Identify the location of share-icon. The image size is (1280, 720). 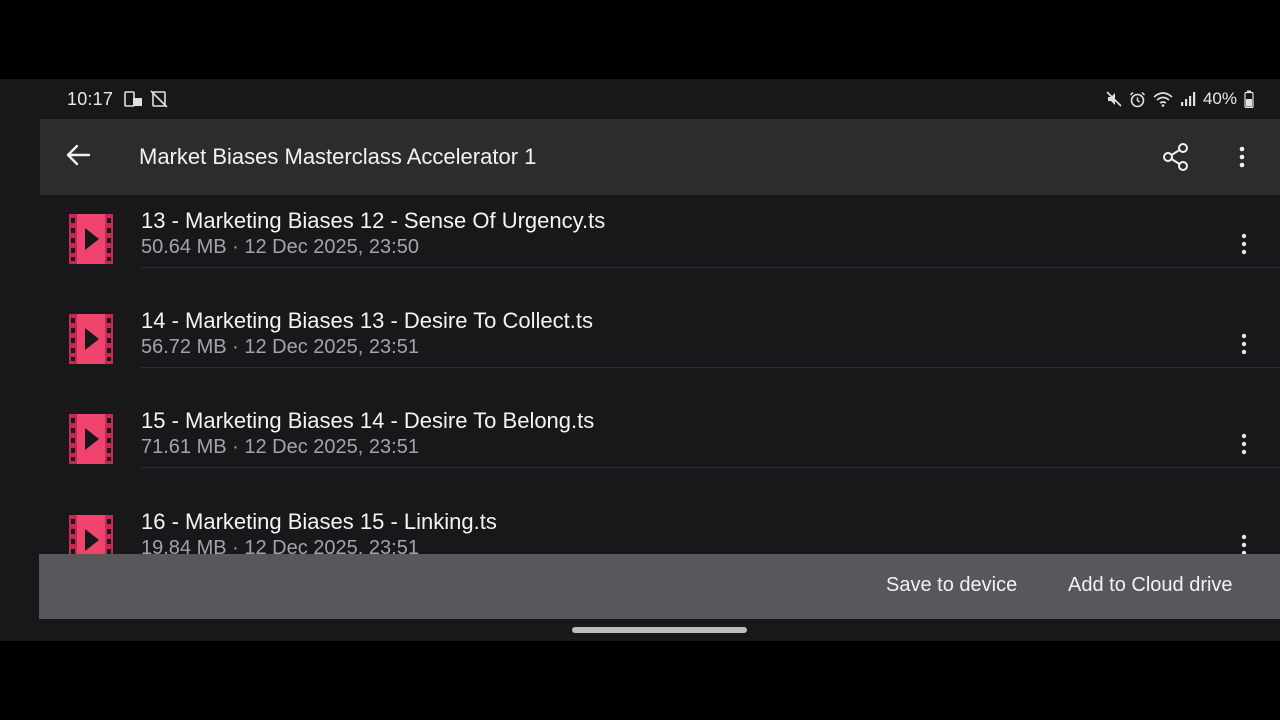
(1176, 159).